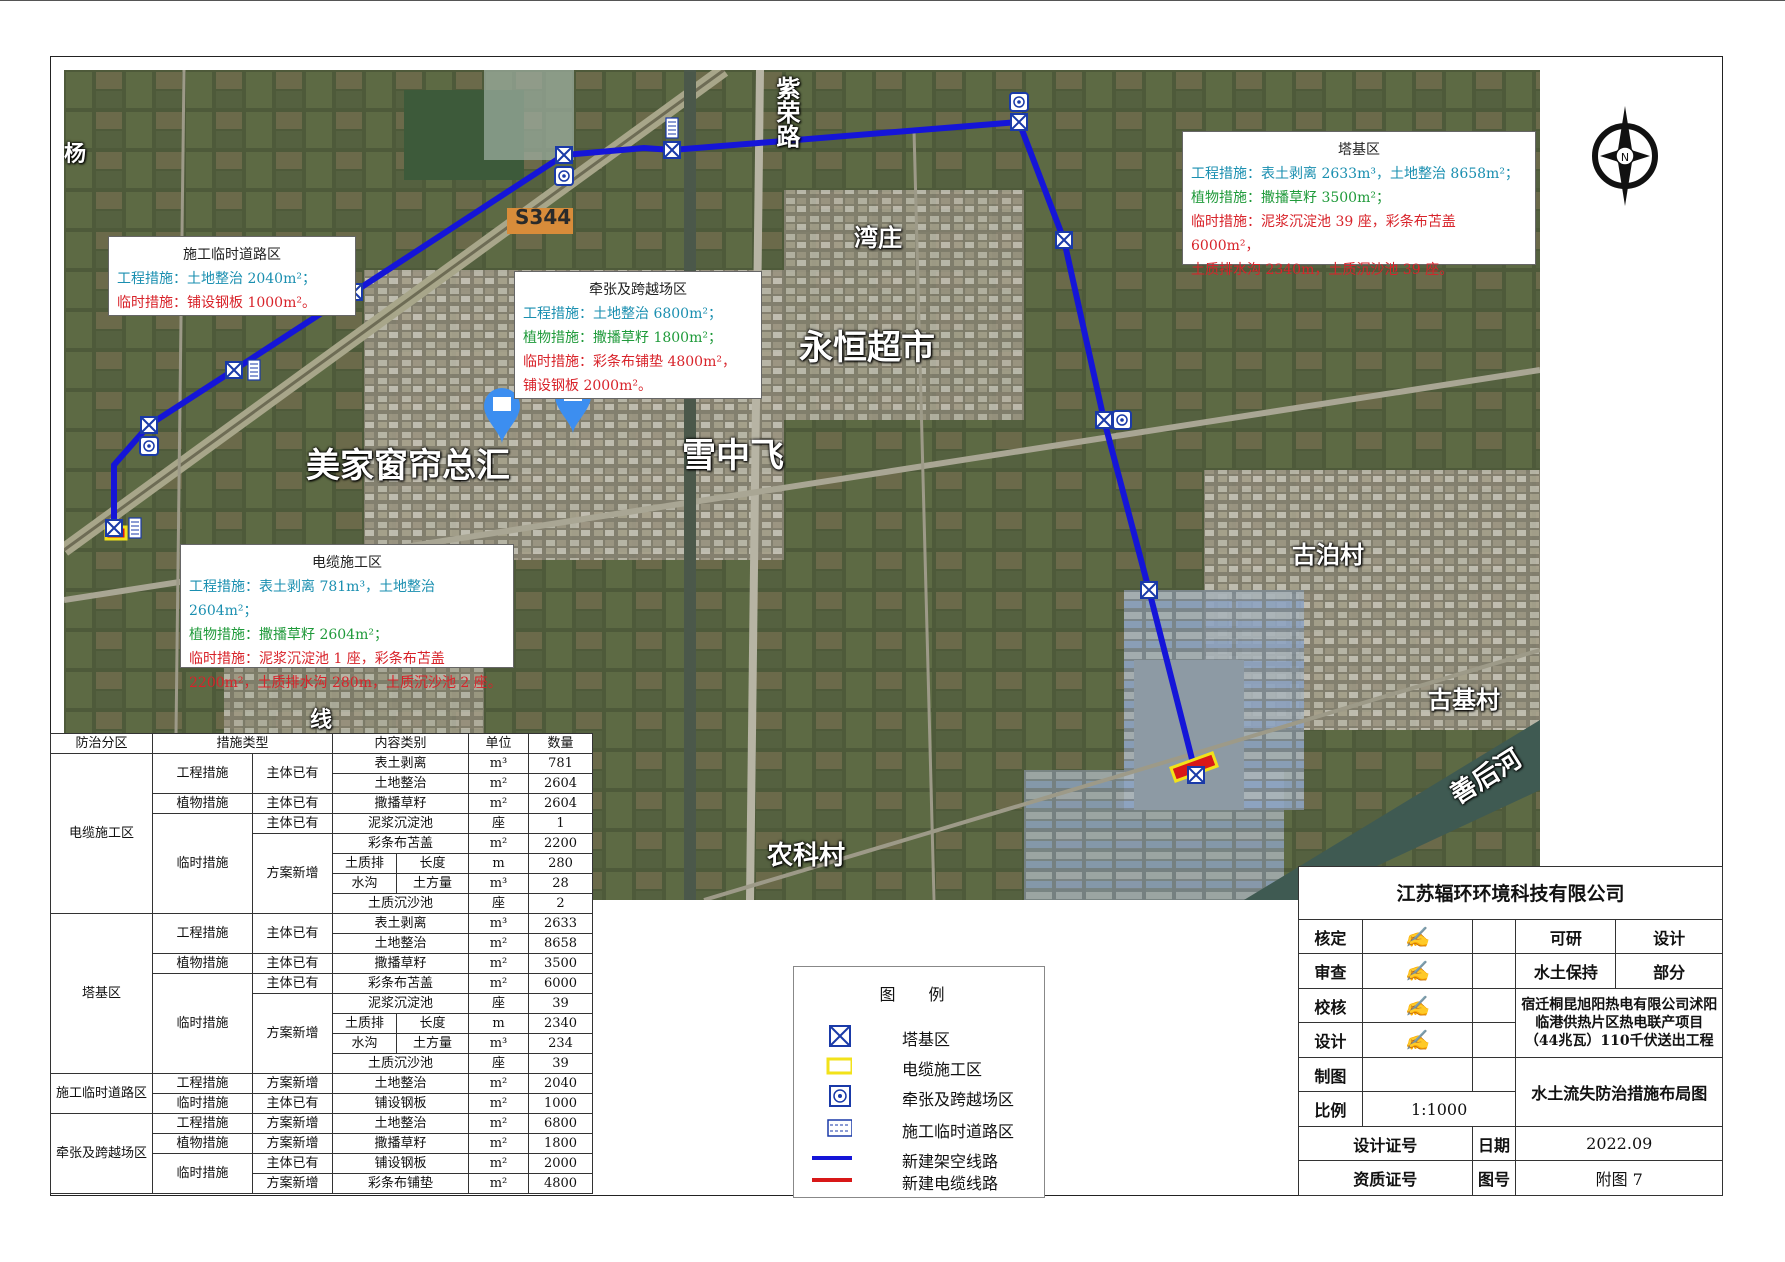 The height and width of the screenshot is (1262, 1785). Describe the element at coordinates (101, 1153) in the screenshot. I see `zone-cell: 牵张及跨越场区` at that location.